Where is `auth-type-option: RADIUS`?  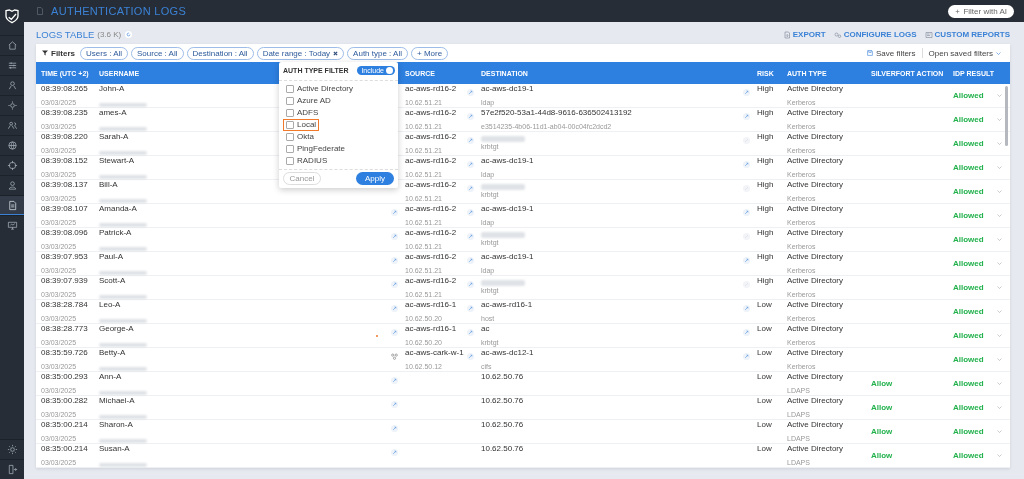
auth-type-option: RADIUS is located at coordinates (307, 160).